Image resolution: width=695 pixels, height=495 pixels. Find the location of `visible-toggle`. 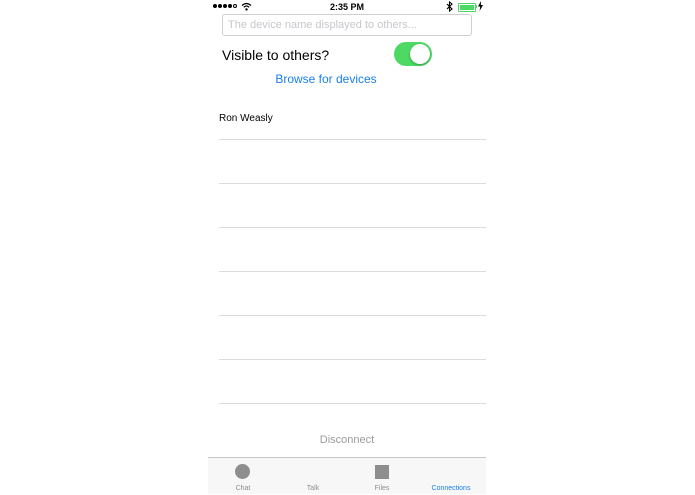

visible-toggle is located at coordinates (413, 54).